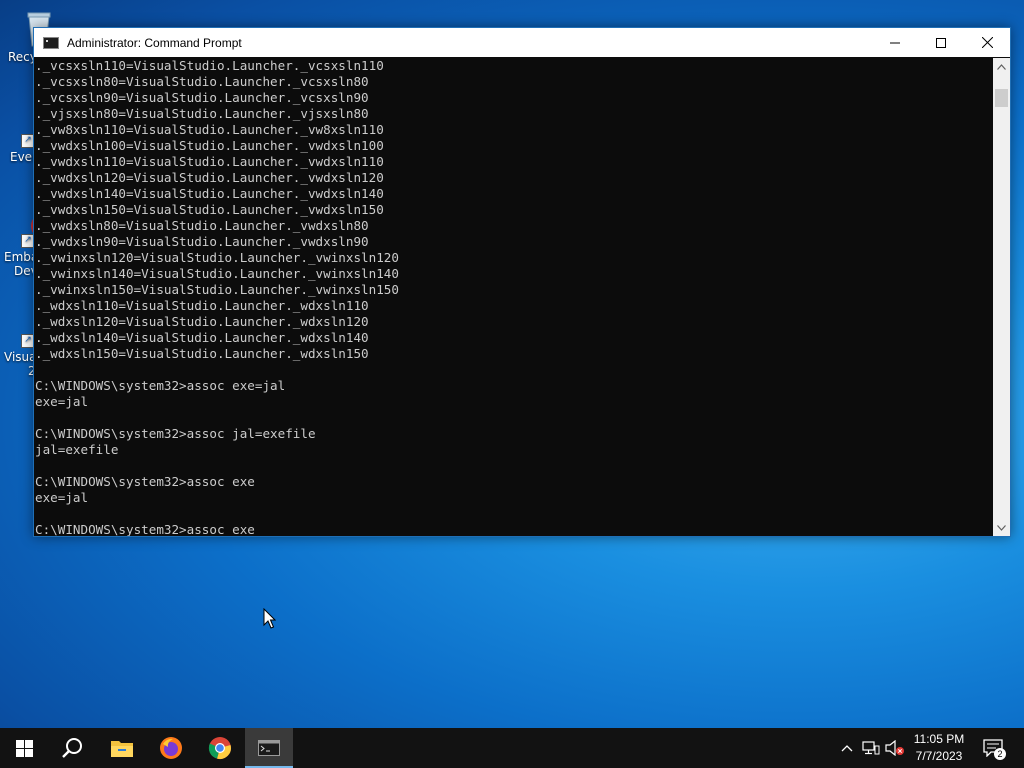 The image size is (1024, 768). What do you see at coordinates (1000, 754) in the screenshot?
I see `notification-count-badge: 2` at bounding box center [1000, 754].